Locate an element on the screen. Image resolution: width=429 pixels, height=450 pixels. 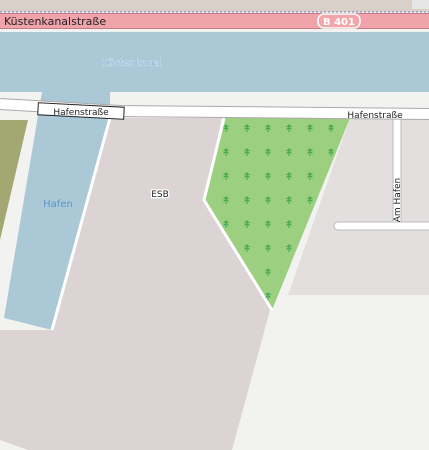
harbour-label: Hafen is located at coordinates (58, 204).